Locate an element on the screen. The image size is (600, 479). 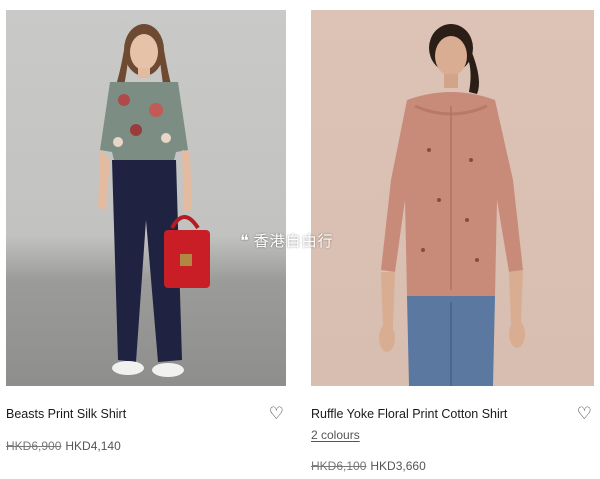
original-price: HKD6,100 is located at coordinates (339, 466).